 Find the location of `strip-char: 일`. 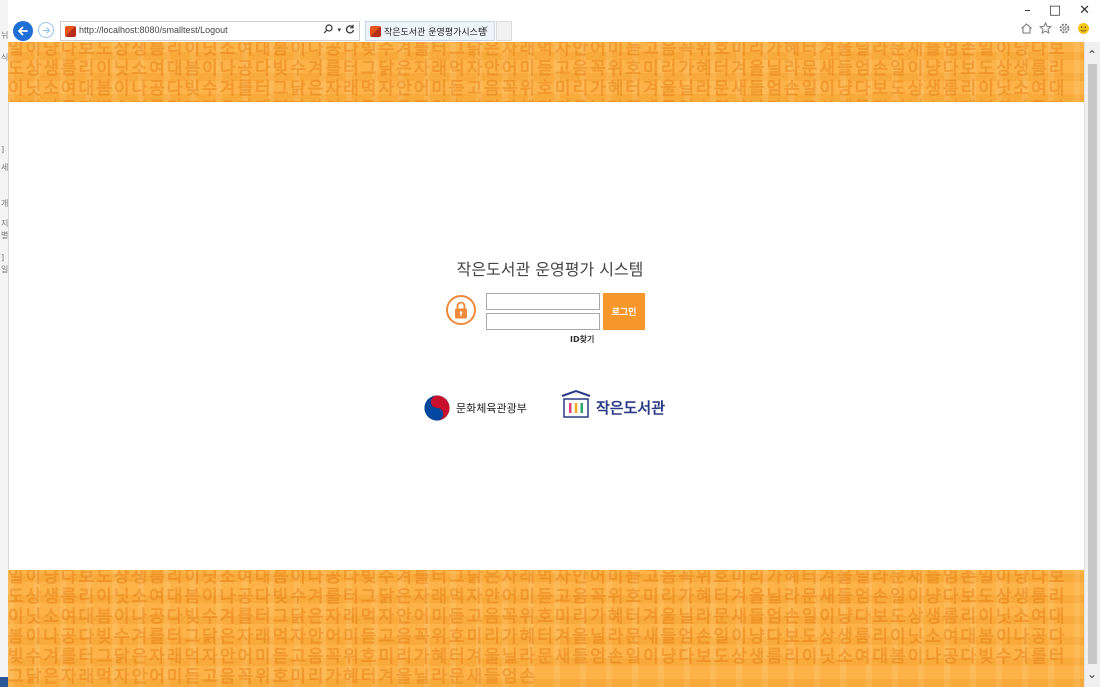

strip-char: 일 is located at coordinates (5, 269).